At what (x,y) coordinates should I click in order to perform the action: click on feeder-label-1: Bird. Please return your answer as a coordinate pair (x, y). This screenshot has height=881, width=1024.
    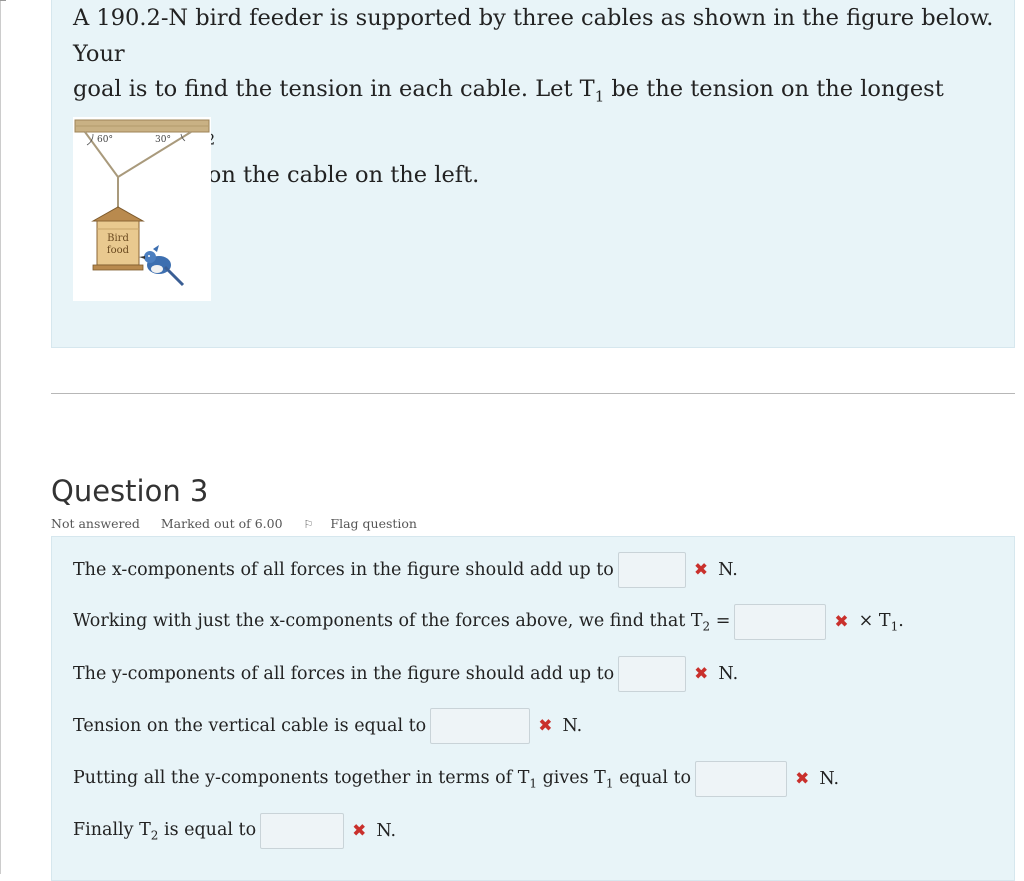
    Looking at the image, I should click on (118, 238).